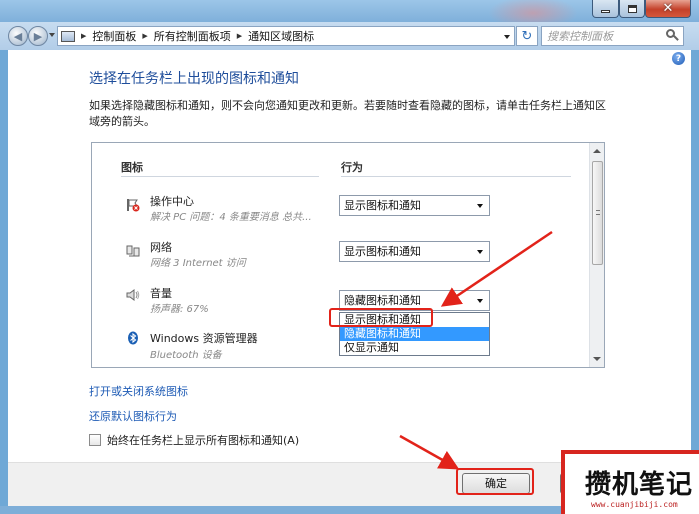 This screenshot has height=514, width=699. I want to click on forward-button: ▶, so click(38, 36).